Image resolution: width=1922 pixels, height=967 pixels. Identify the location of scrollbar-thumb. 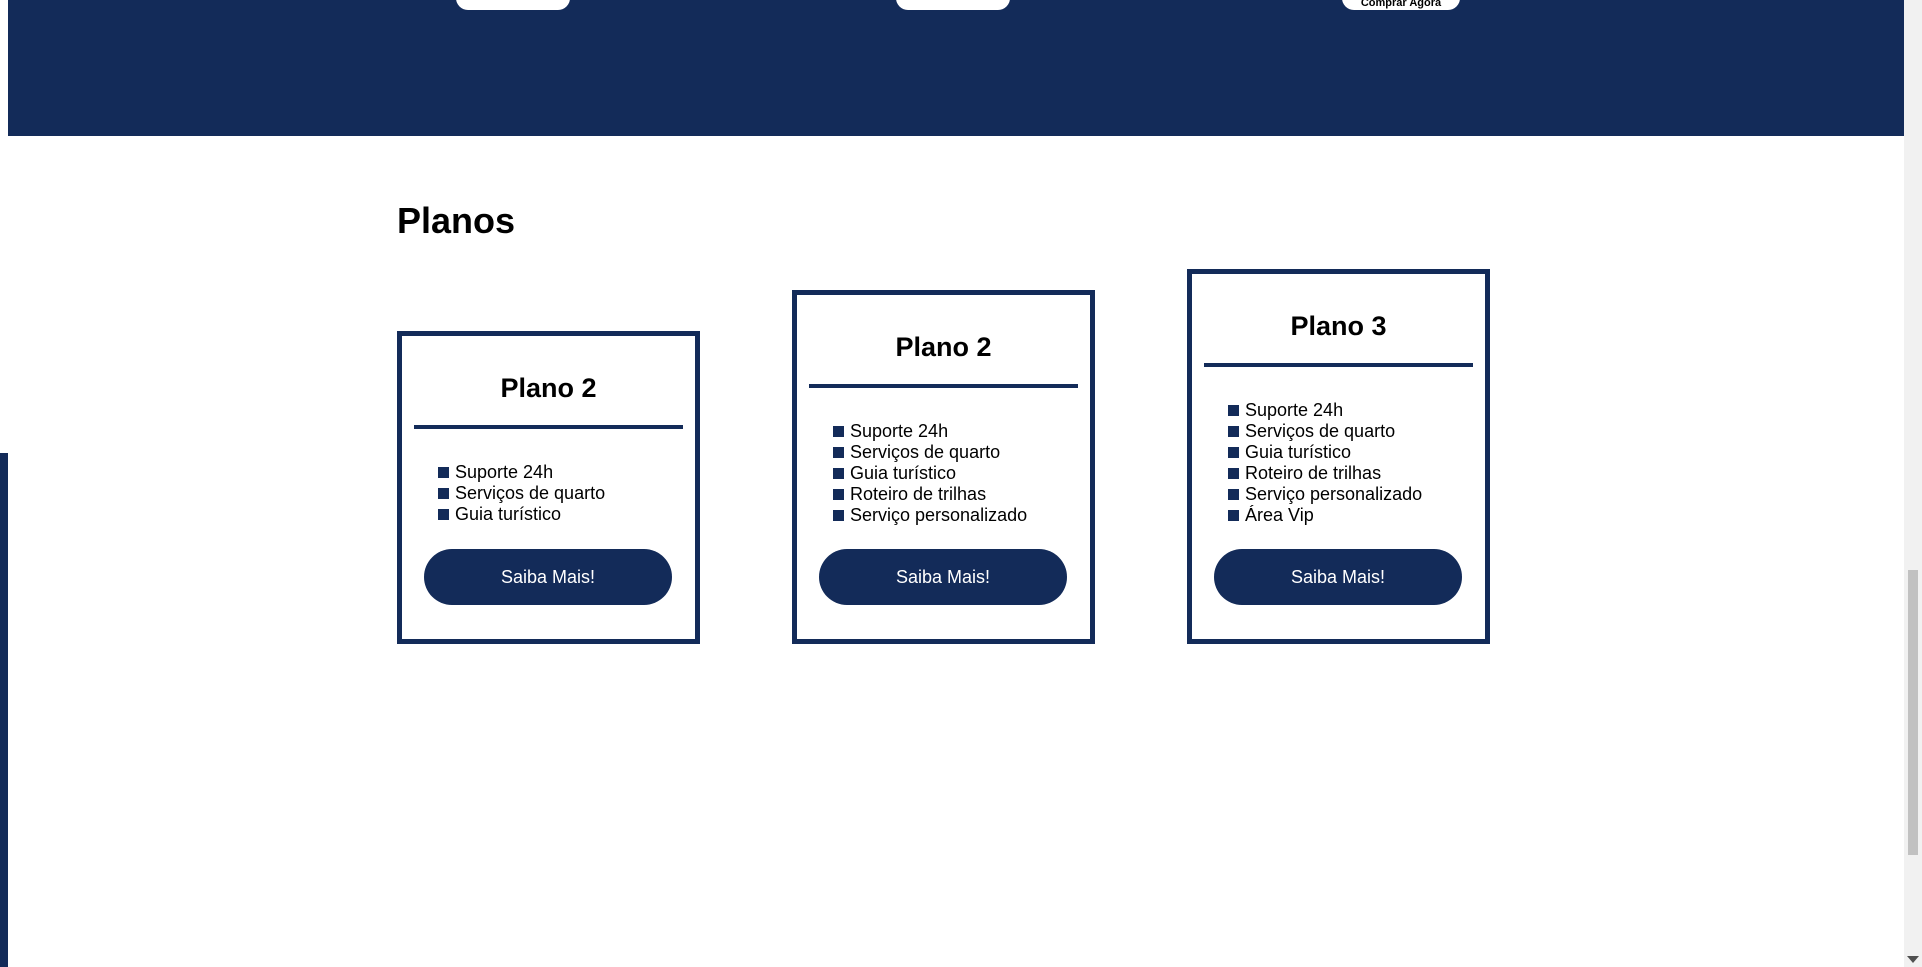
(1913, 712).